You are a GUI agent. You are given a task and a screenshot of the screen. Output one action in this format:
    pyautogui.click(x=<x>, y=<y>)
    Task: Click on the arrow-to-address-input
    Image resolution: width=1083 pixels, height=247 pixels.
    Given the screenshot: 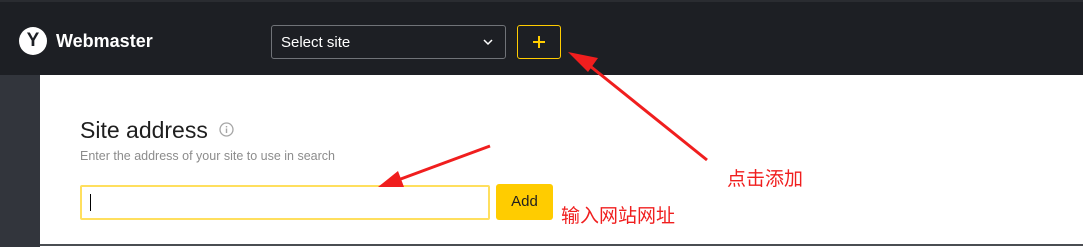 What is the action you would take?
    pyautogui.click(x=434, y=165)
    